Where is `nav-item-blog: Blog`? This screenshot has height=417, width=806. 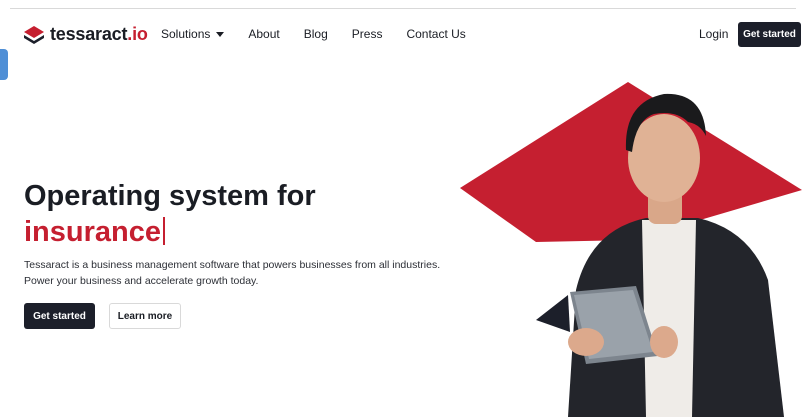 nav-item-blog: Blog is located at coordinates (316, 34).